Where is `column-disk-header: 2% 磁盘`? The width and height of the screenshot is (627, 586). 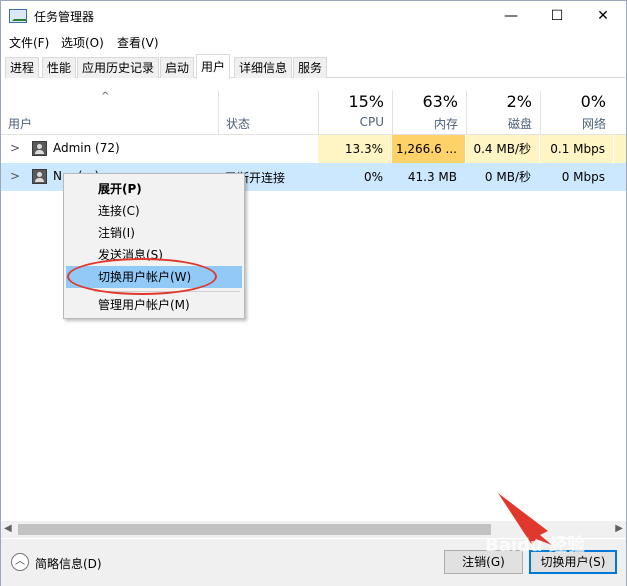 column-disk-header: 2% 磁盘 is located at coordinates (503, 113).